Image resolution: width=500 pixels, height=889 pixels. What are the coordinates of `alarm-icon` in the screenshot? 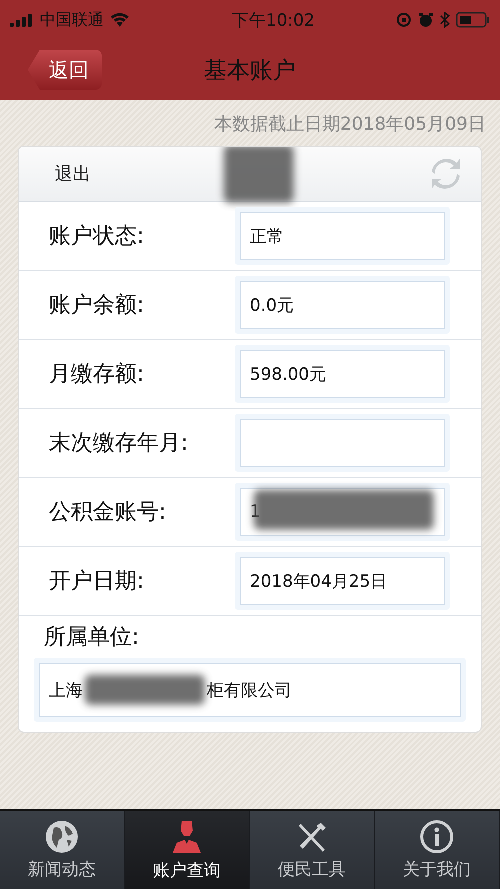 It's located at (426, 20).